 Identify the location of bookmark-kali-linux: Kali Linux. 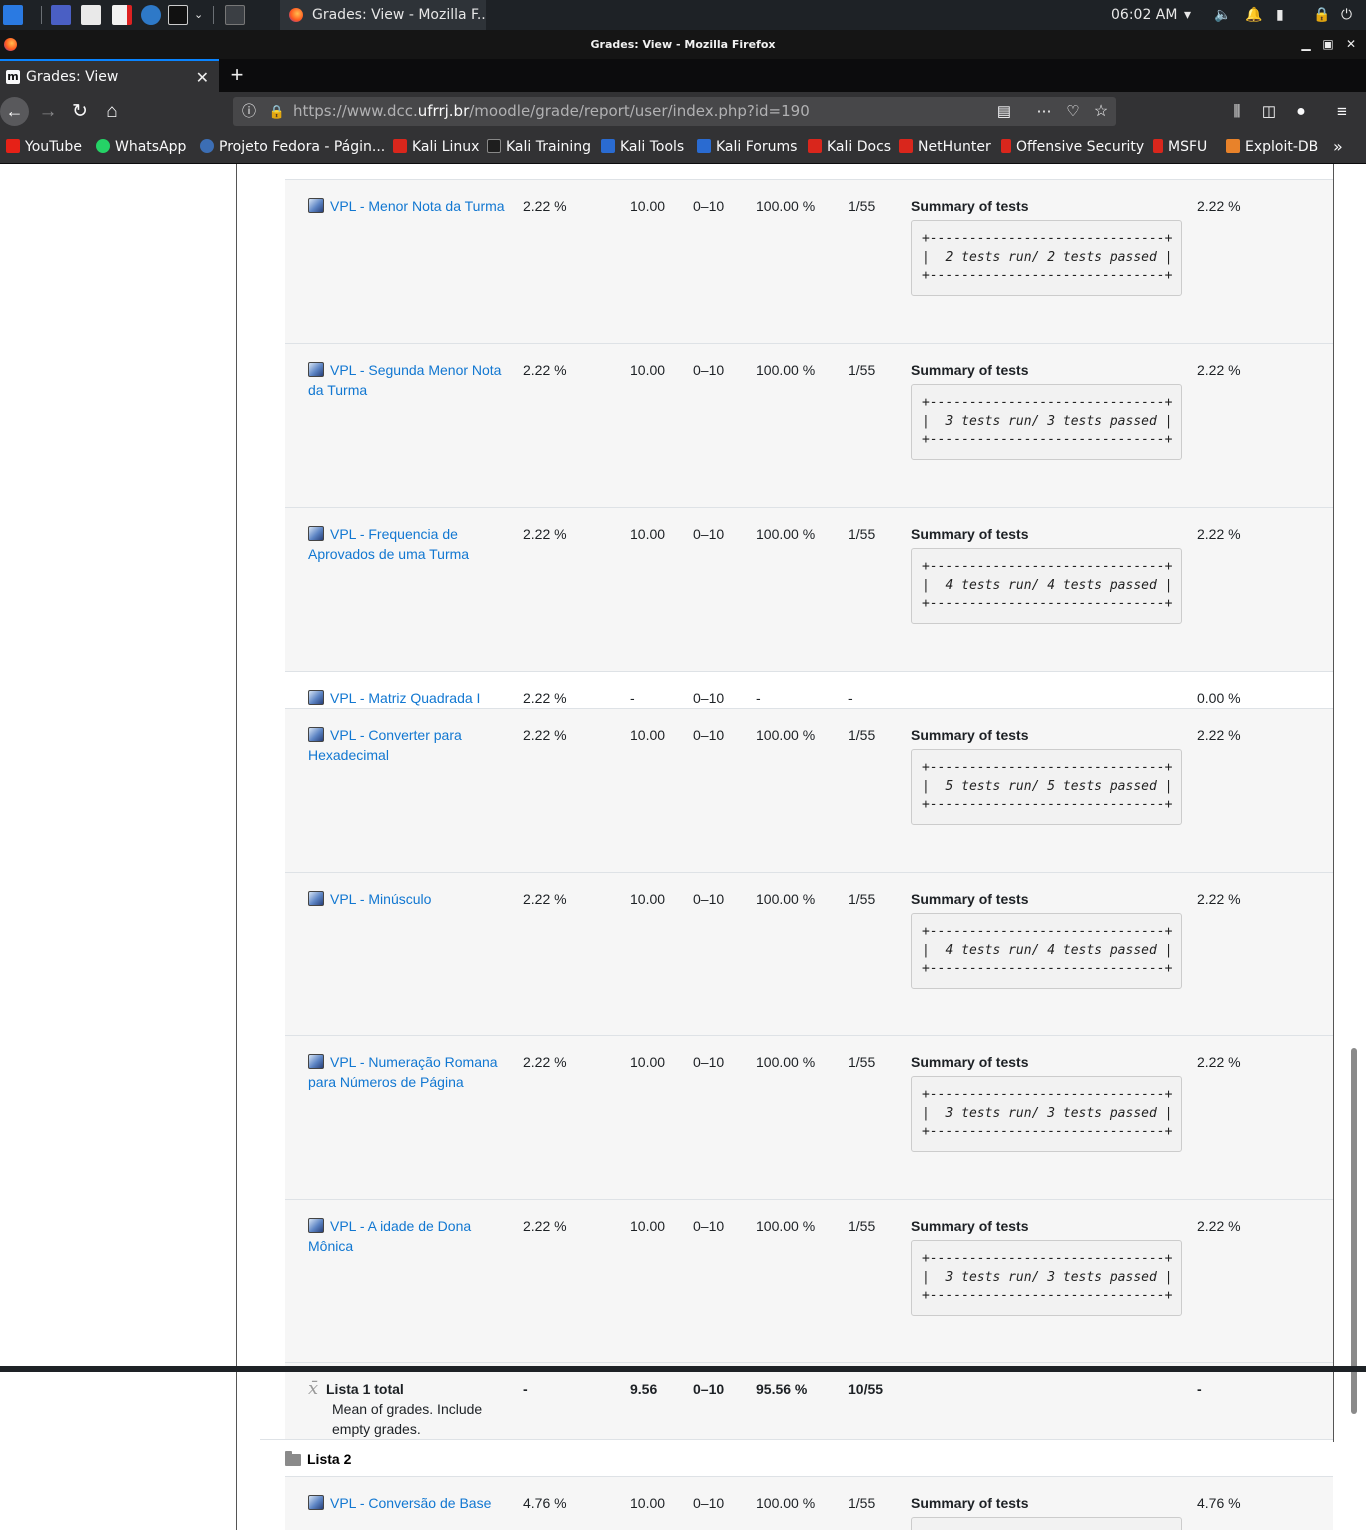
(436, 147).